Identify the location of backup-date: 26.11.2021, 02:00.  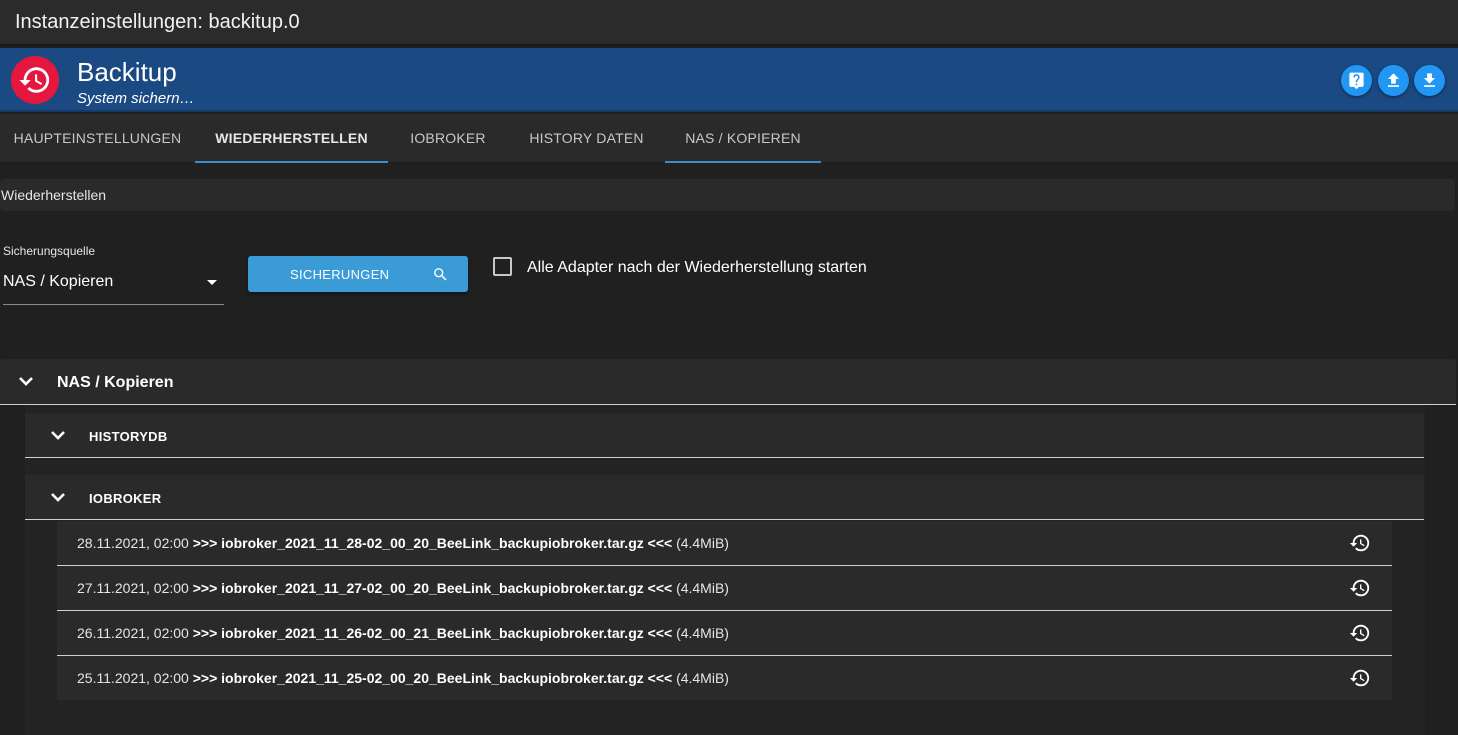
(133, 633).